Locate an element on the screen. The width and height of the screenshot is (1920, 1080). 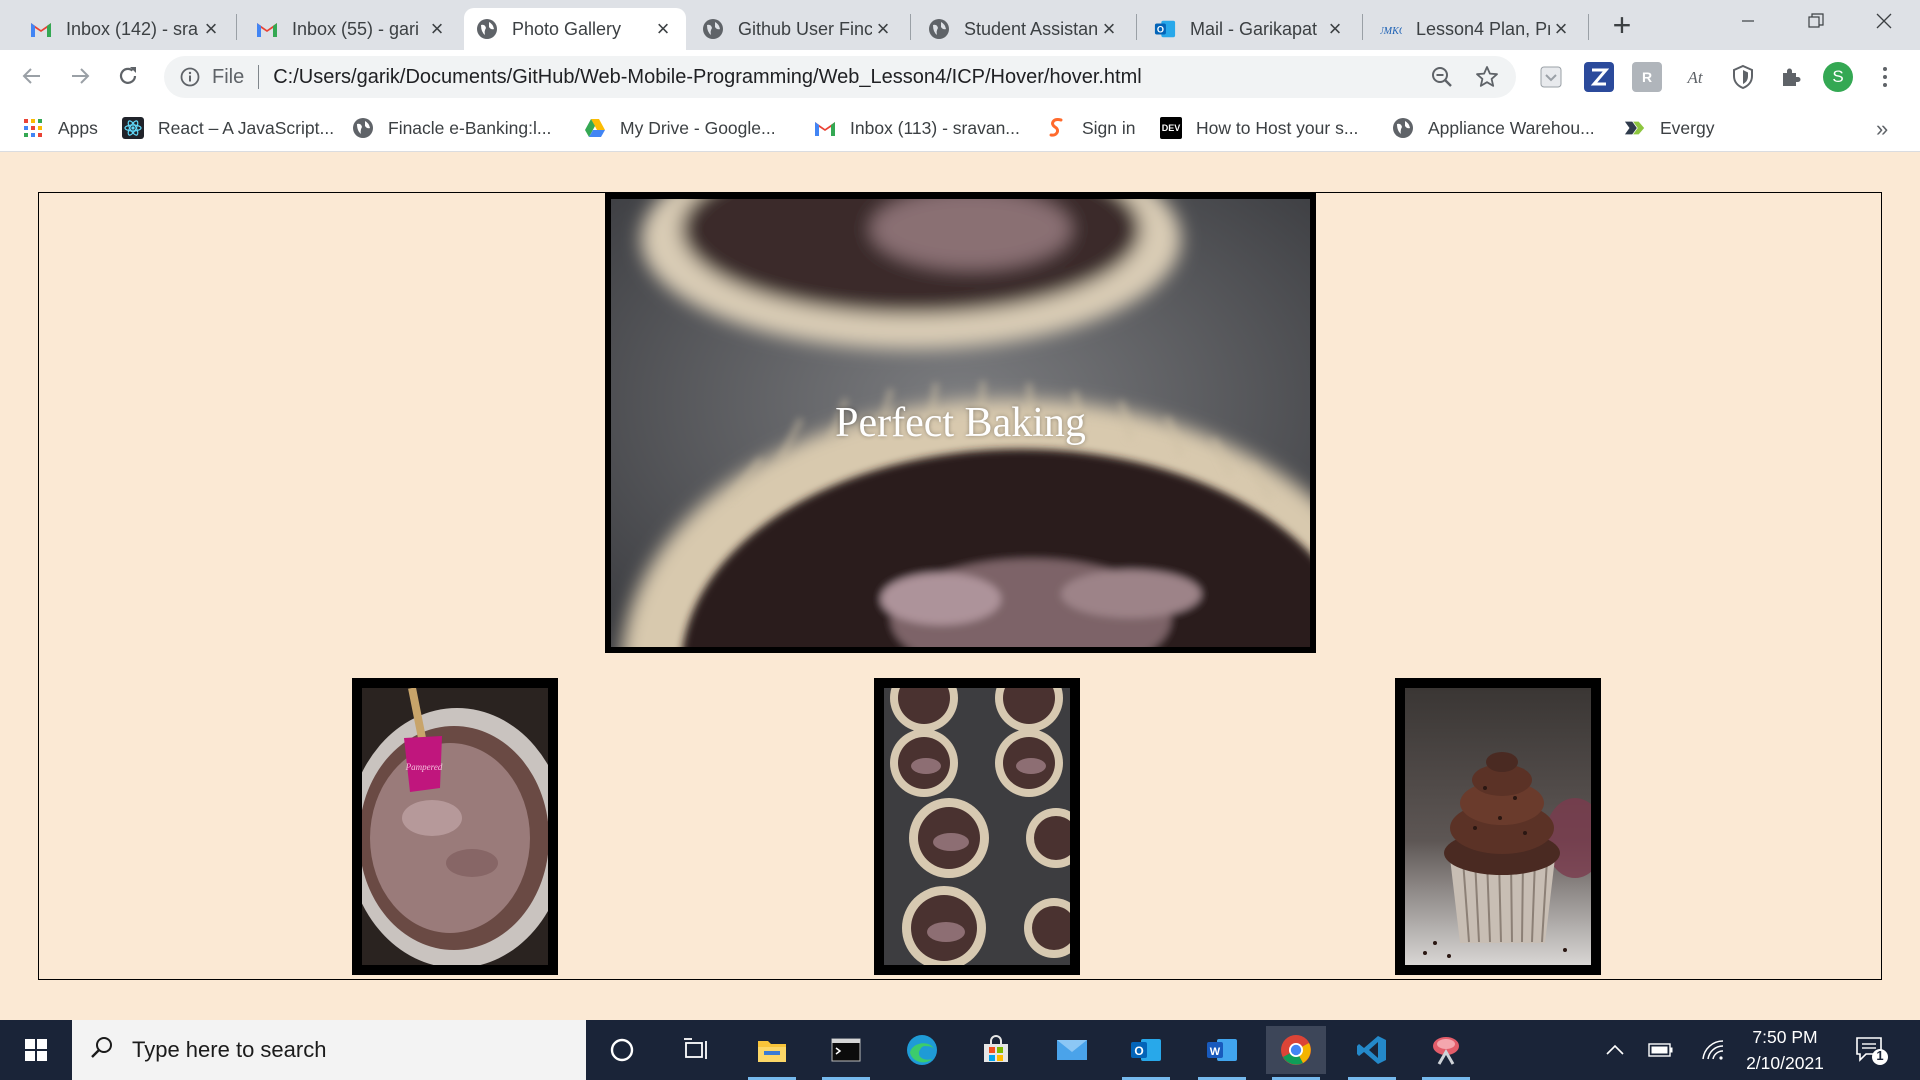
svg-text: O is located at coordinates (1138, 1051).